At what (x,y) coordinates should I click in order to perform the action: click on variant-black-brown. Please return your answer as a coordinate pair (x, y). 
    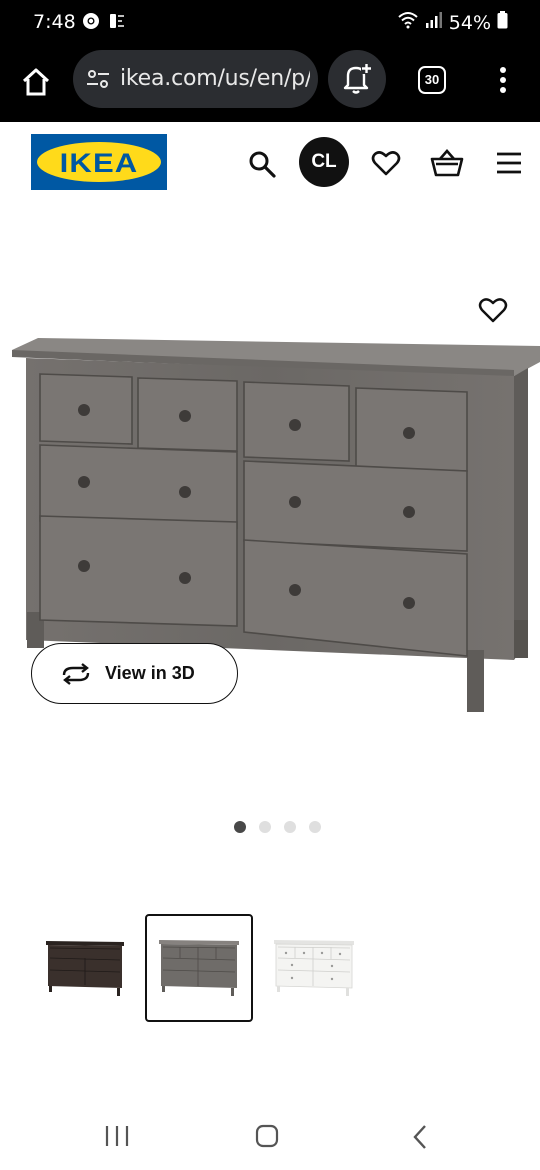
    Looking at the image, I should click on (84, 968).